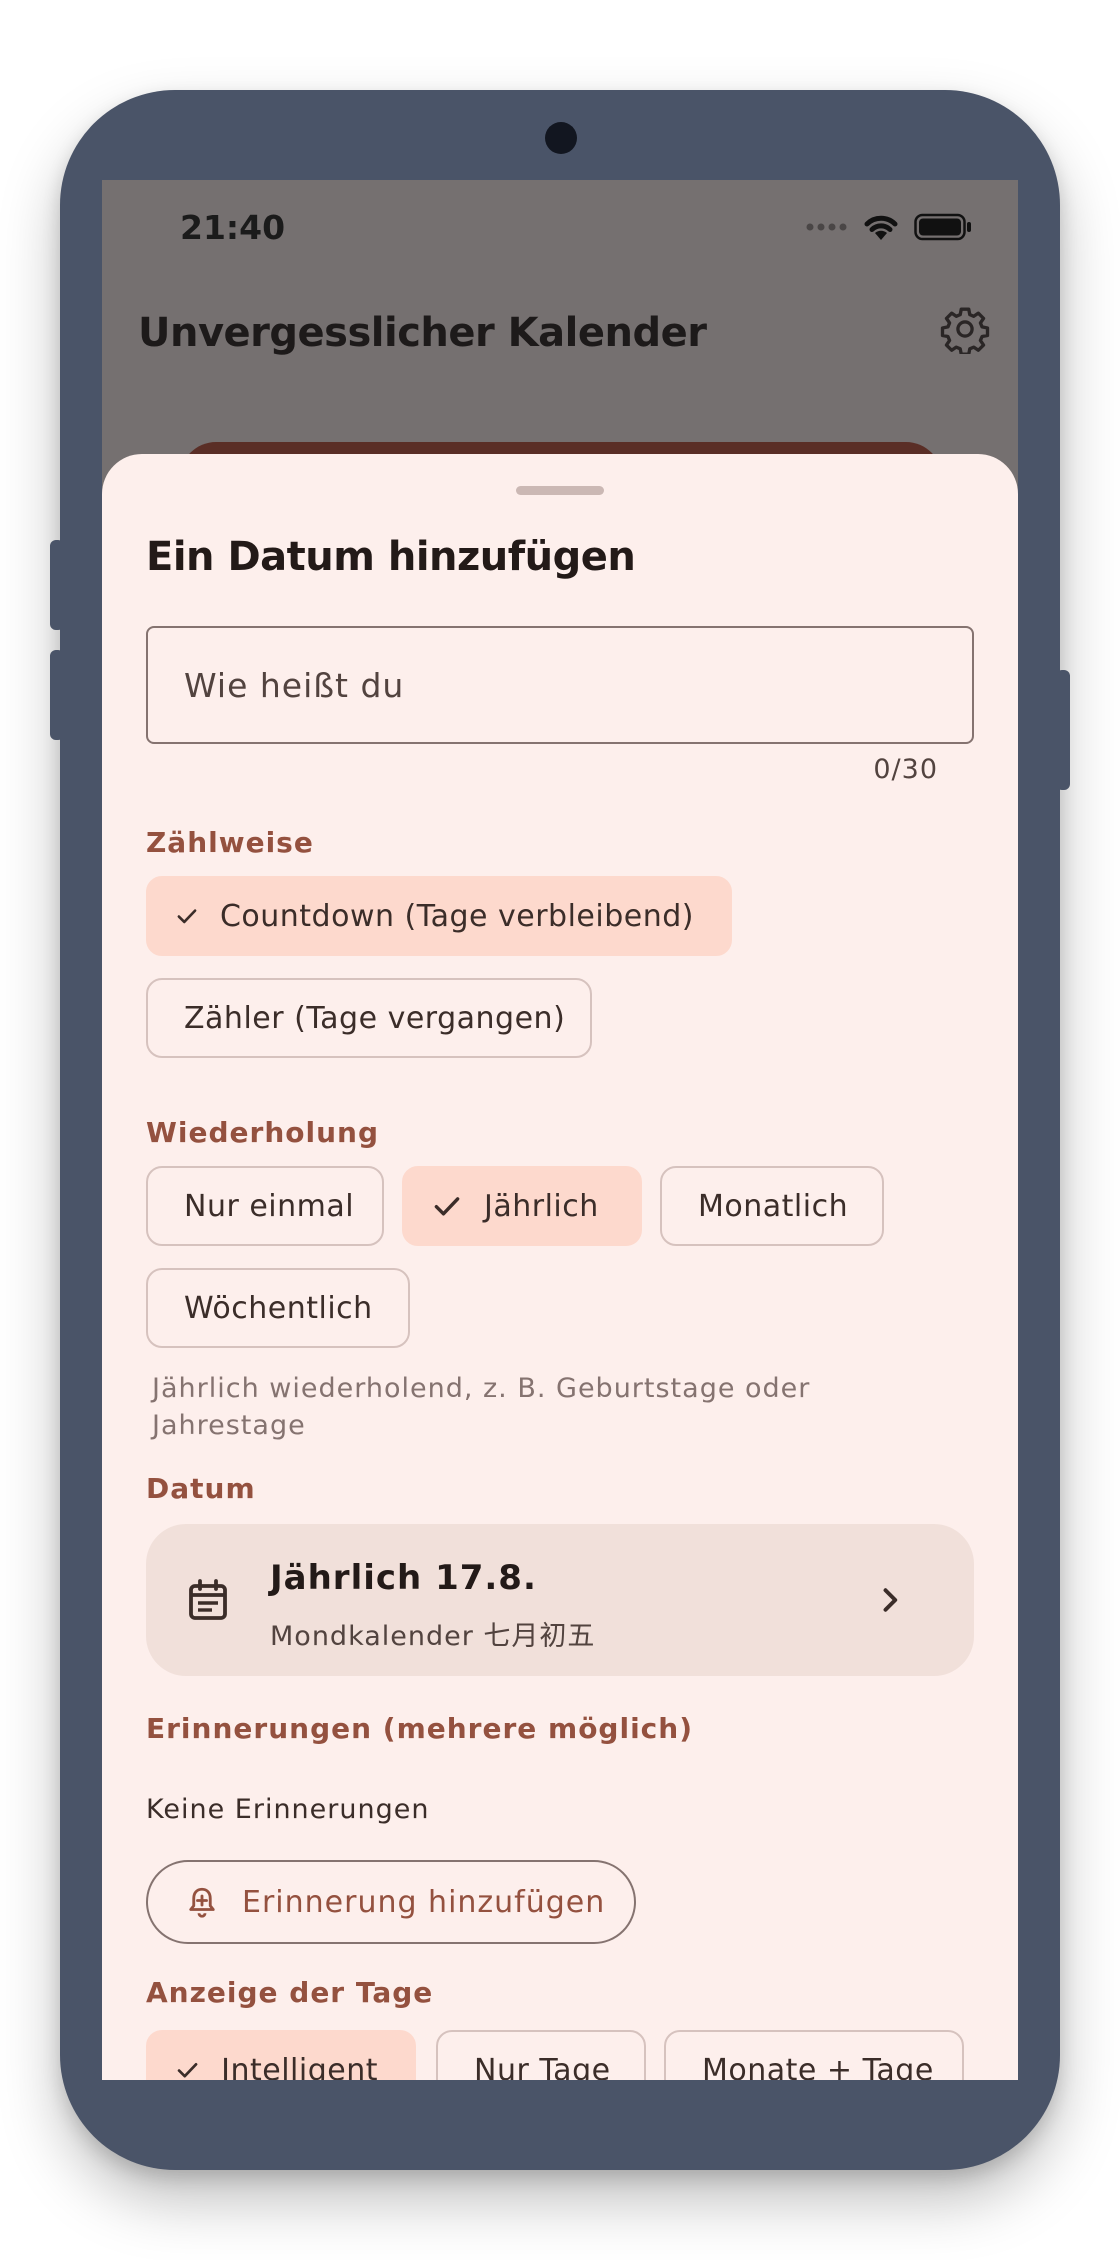  Describe the element at coordinates (269, 1206) in the screenshot. I see `chip-label: Nur einmal` at that location.